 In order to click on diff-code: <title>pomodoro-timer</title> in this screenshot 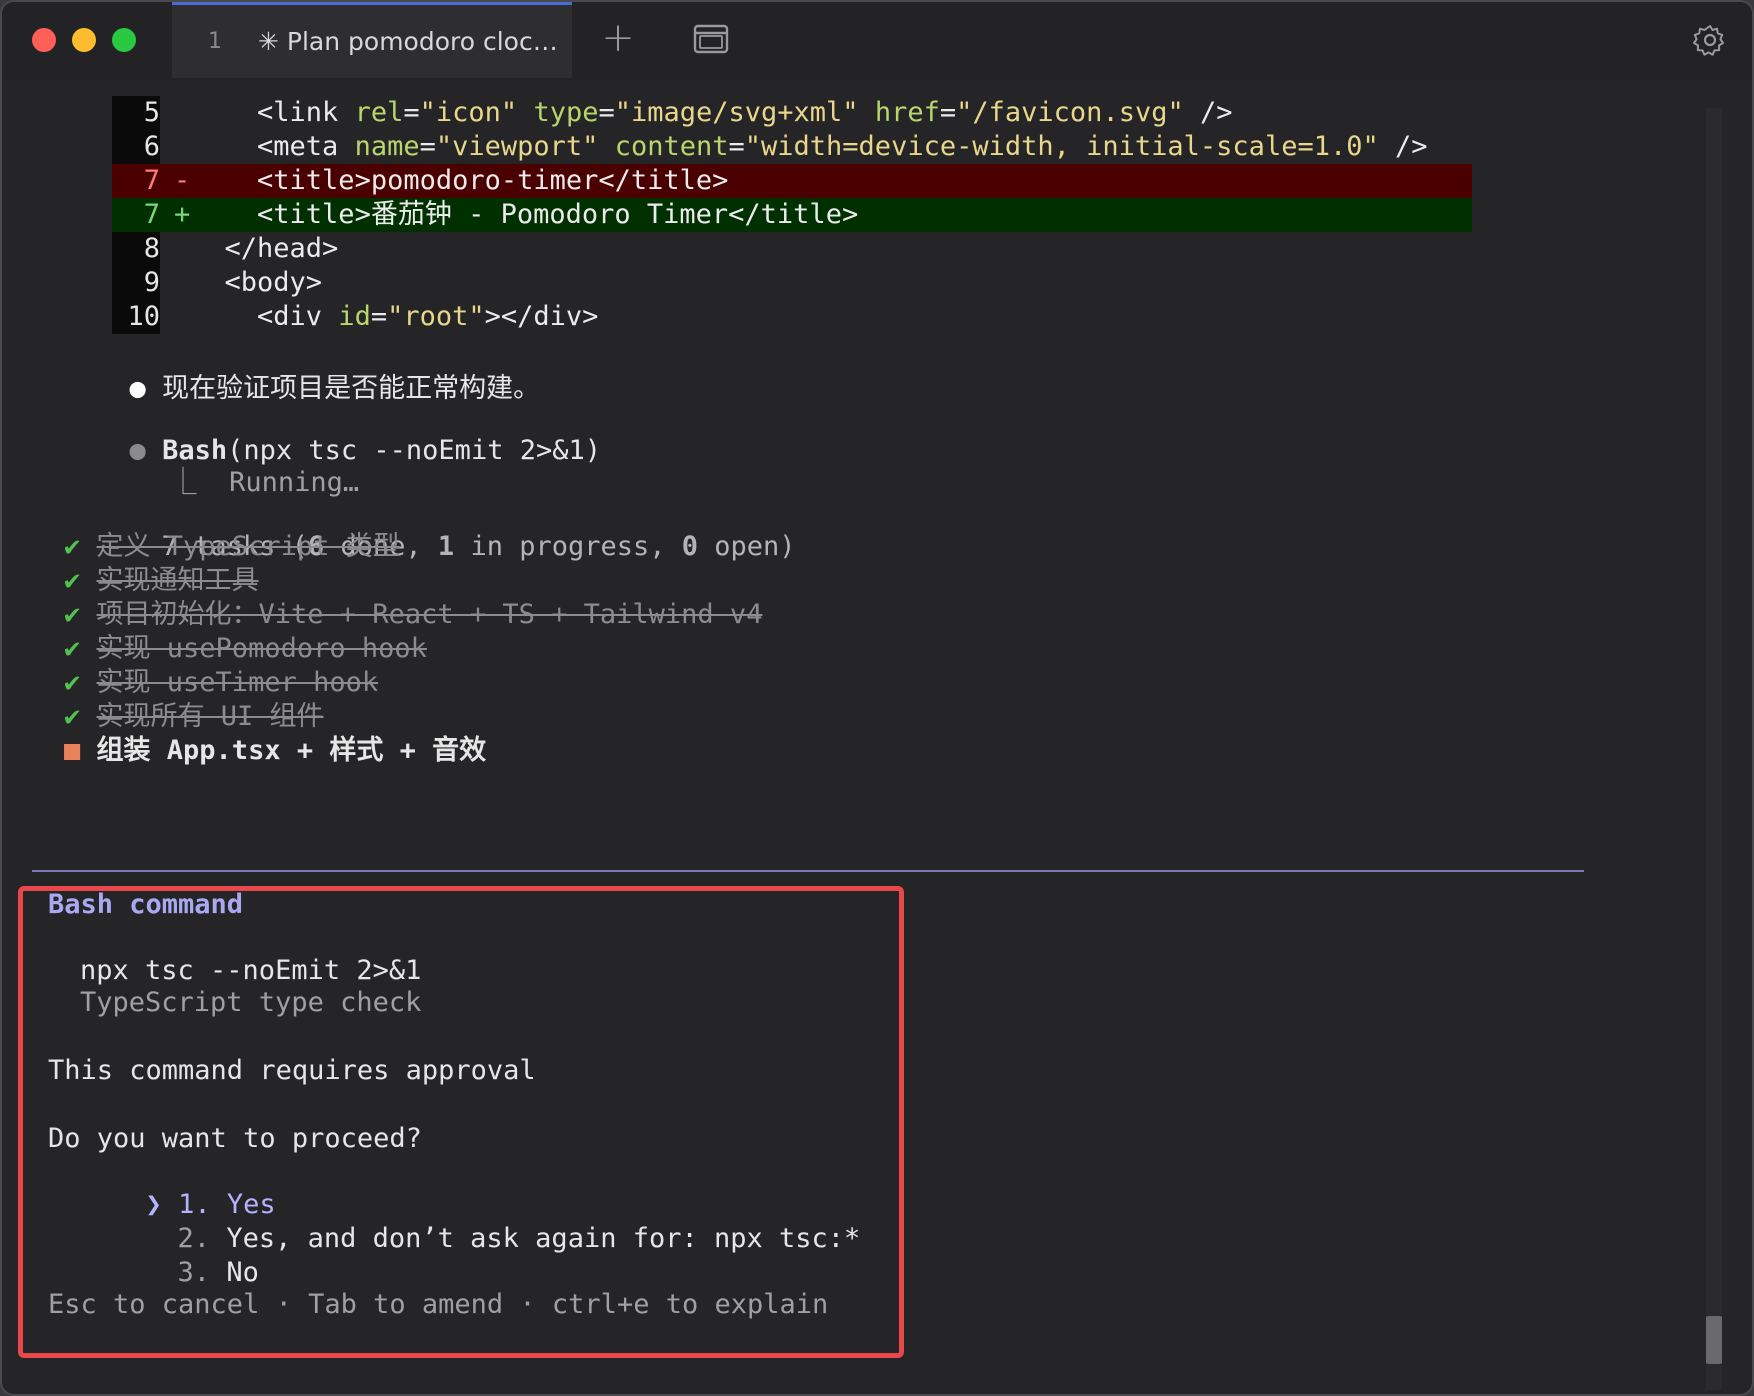, I will do `click(460, 181)`.